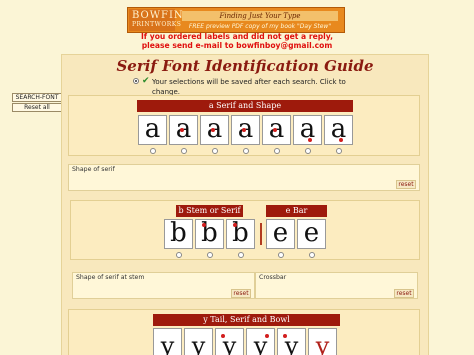 The image size is (474, 355). I want to click on e-glyph-option-2: e, so click(311, 234).